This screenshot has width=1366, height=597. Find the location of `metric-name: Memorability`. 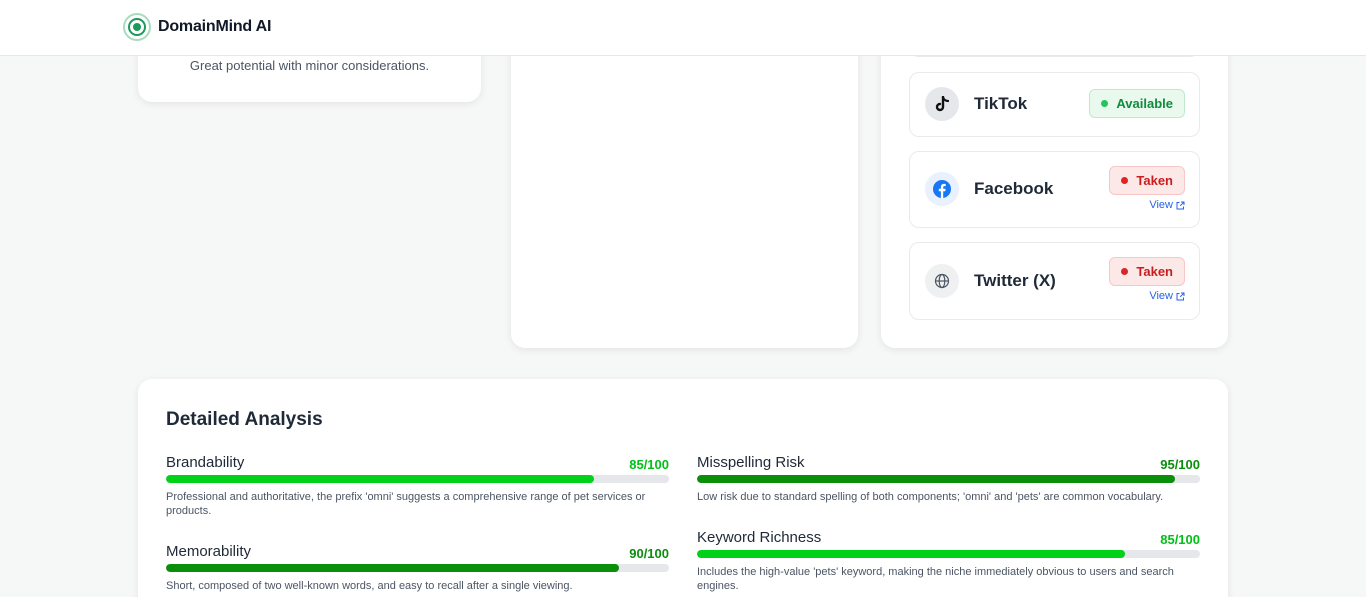

metric-name: Memorability is located at coordinates (209, 551).